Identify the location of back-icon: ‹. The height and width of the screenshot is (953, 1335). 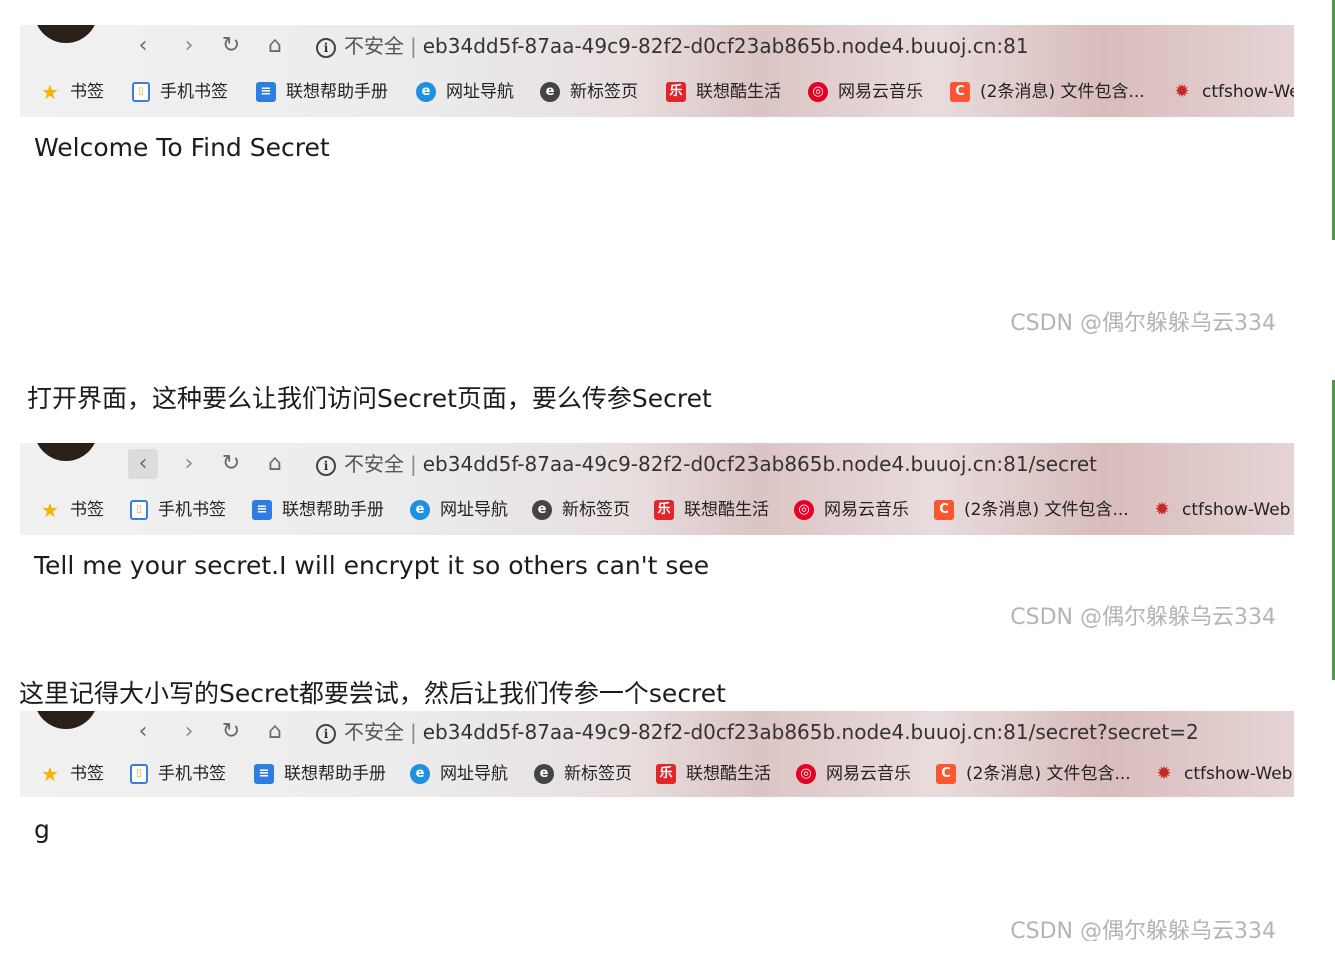
(143, 45).